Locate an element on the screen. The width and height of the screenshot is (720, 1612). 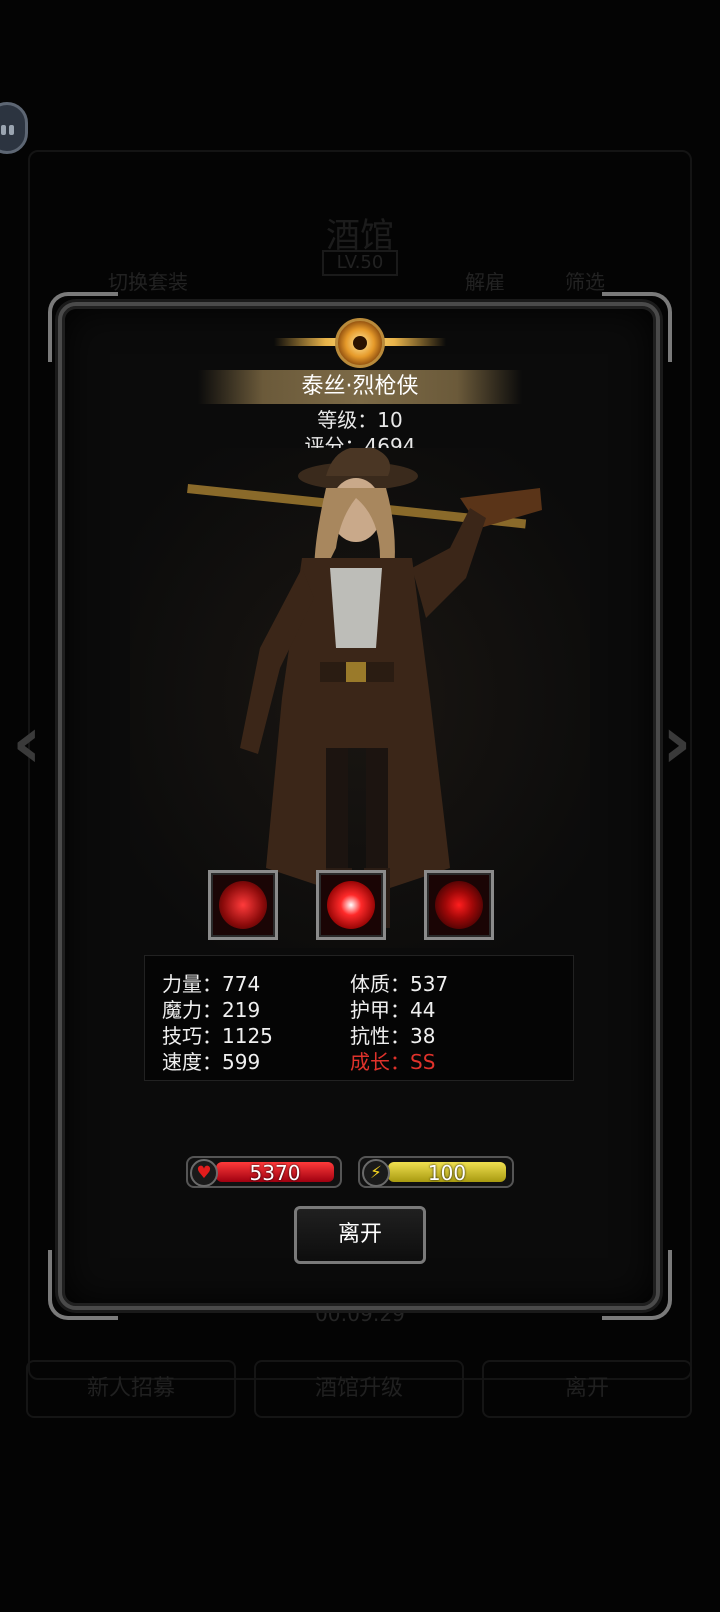
lightning-icon: ⚡ is located at coordinates (376, 1173).